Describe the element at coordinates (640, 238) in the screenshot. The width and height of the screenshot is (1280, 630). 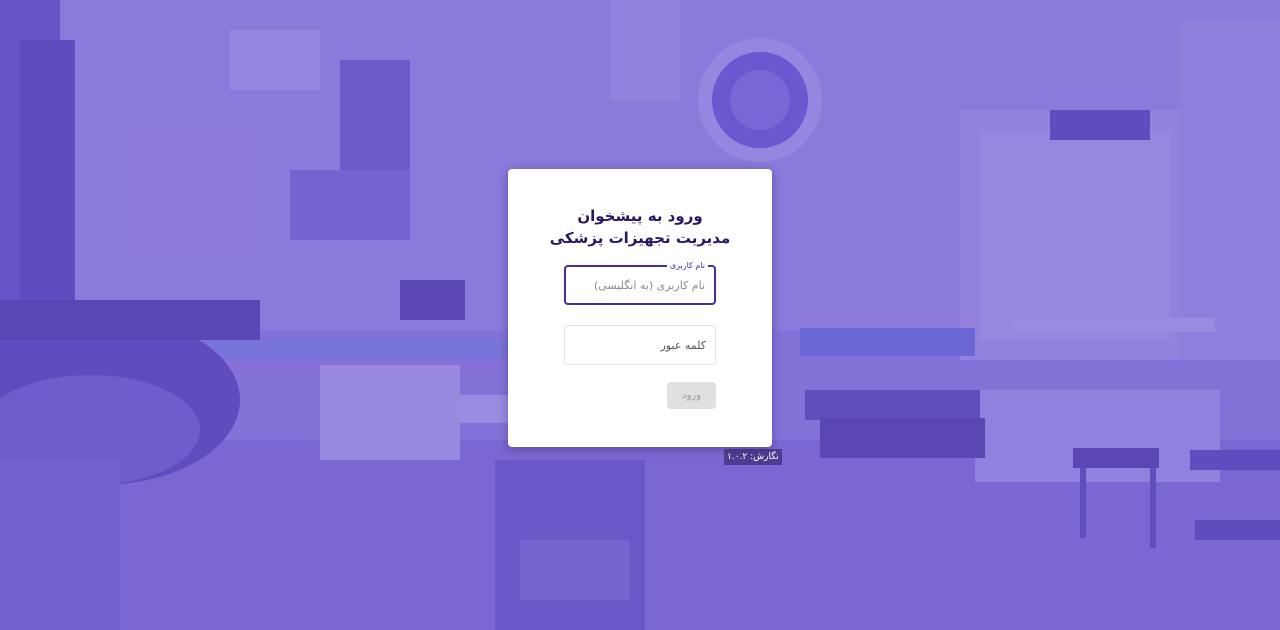
I see `login-title-line-2: مدیریت تجهیزات پزشکی` at that location.